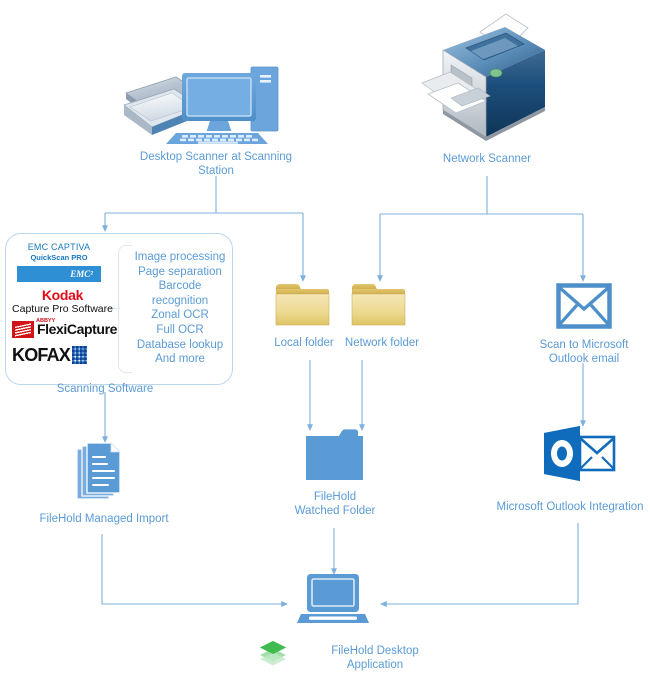 This screenshot has height=679, width=650. What do you see at coordinates (584, 352) in the screenshot?
I see `scan-to-outlook-email-label: Scan to Microsoft Outlook email` at bounding box center [584, 352].